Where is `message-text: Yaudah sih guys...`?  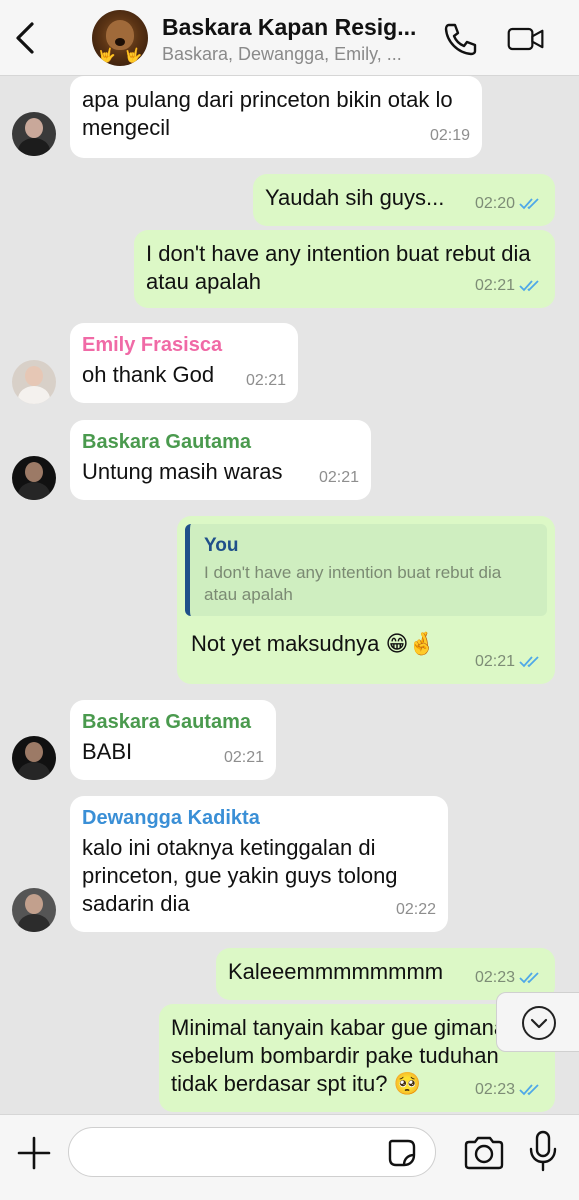
message-text: Yaudah sih guys... is located at coordinates (355, 197).